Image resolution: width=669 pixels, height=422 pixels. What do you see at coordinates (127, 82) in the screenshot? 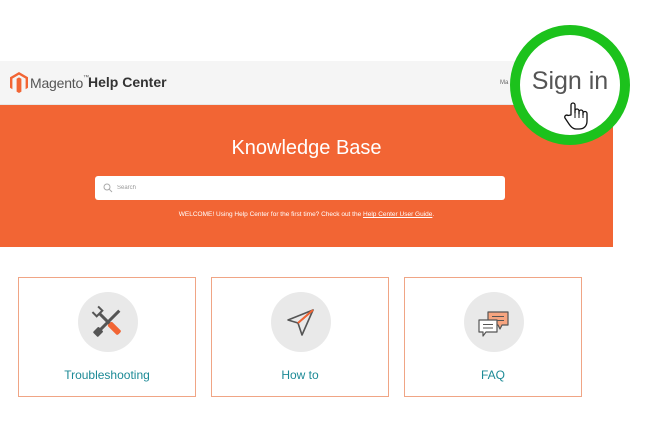
I see `site-title: Help Center` at bounding box center [127, 82].